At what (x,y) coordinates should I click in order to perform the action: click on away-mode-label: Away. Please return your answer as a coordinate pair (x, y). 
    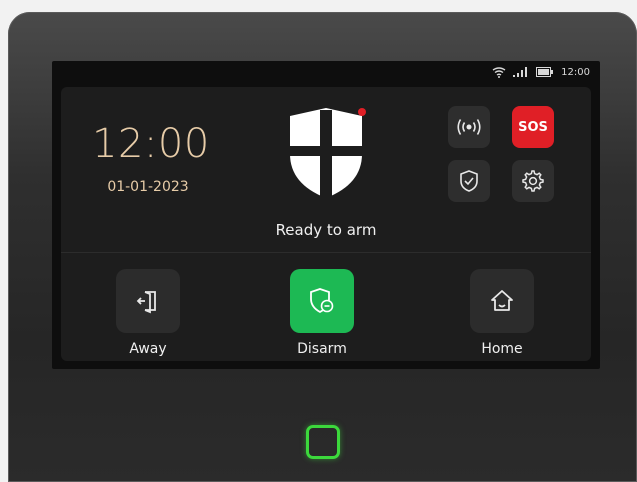
    Looking at the image, I should click on (148, 349).